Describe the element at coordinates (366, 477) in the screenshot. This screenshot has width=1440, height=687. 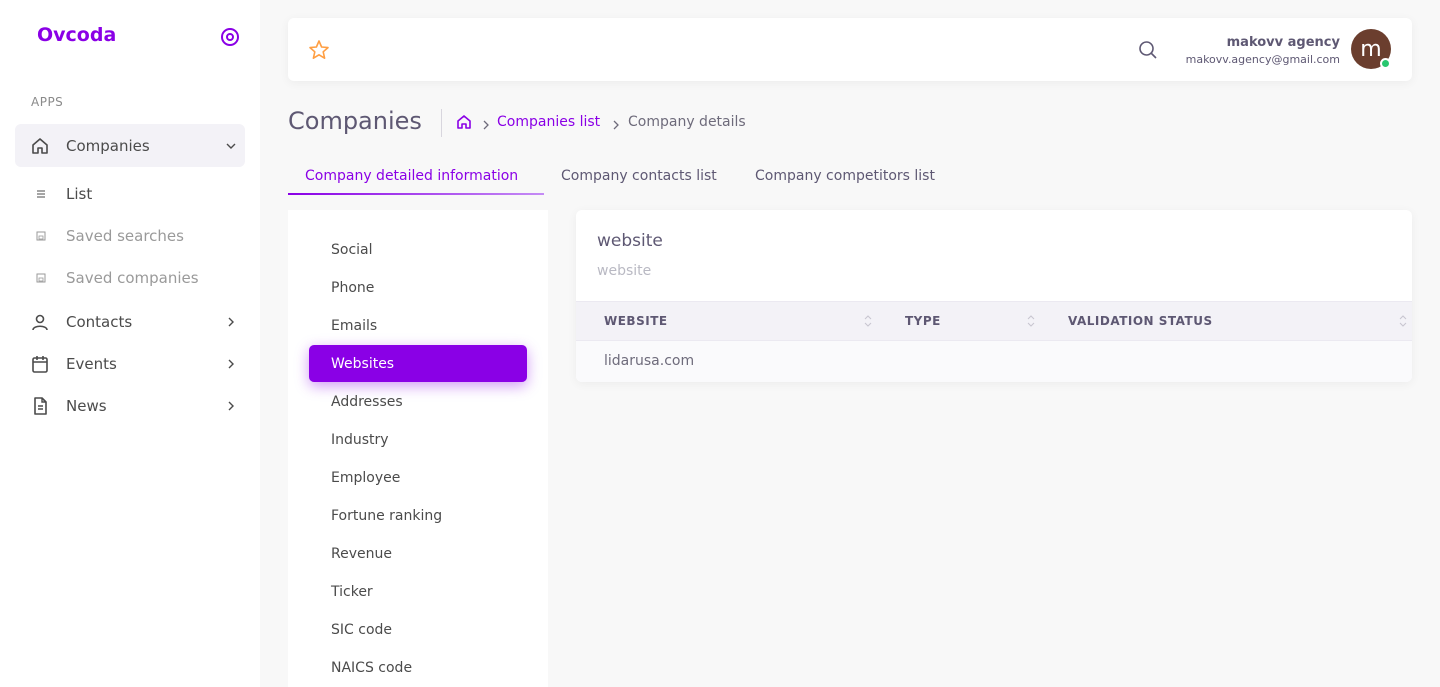
I see `menu-item-label: Employee` at that location.